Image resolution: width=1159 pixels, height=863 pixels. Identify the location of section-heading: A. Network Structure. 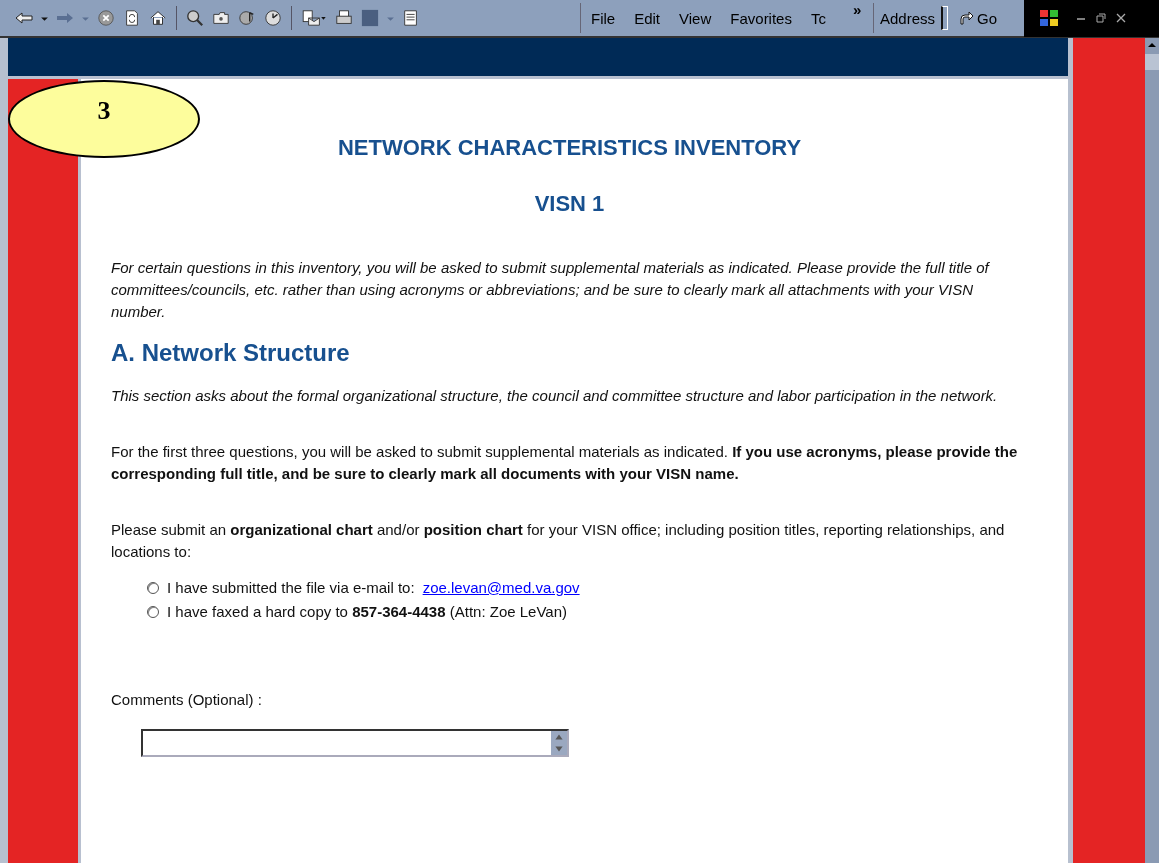
(231, 353).